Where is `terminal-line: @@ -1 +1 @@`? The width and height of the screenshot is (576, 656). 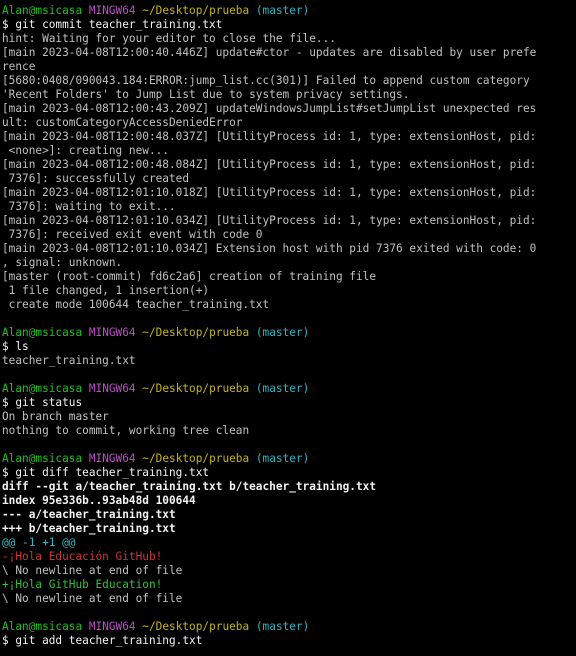
terminal-line: @@ -1 +1 @@ is located at coordinates (289, 543).